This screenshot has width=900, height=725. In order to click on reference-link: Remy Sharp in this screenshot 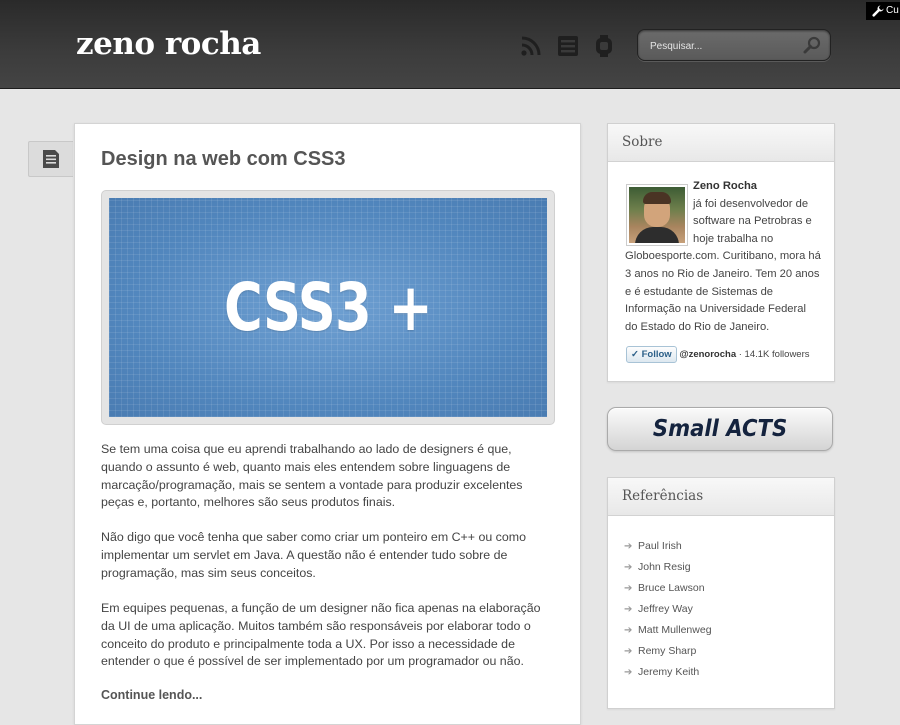, I will do `click(667, 651)`.